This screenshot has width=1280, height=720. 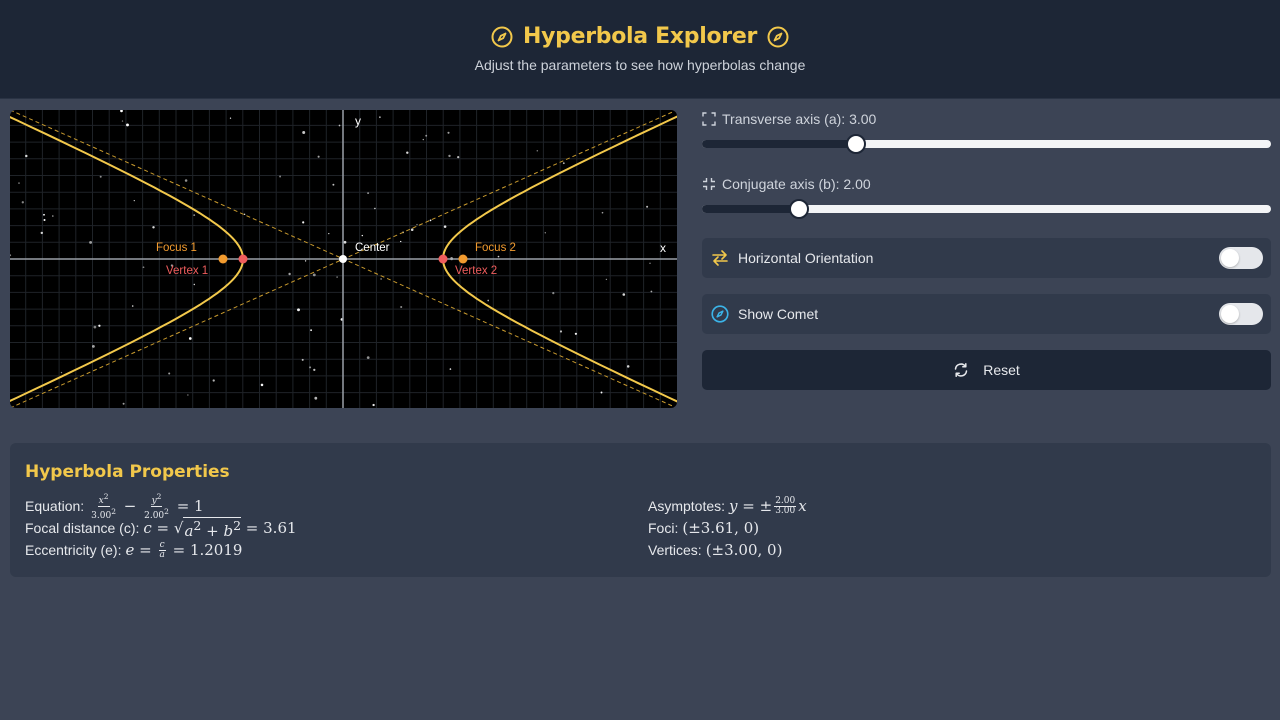 I want to click on equation-a-value: 3.00, so click(x=101, y=515).